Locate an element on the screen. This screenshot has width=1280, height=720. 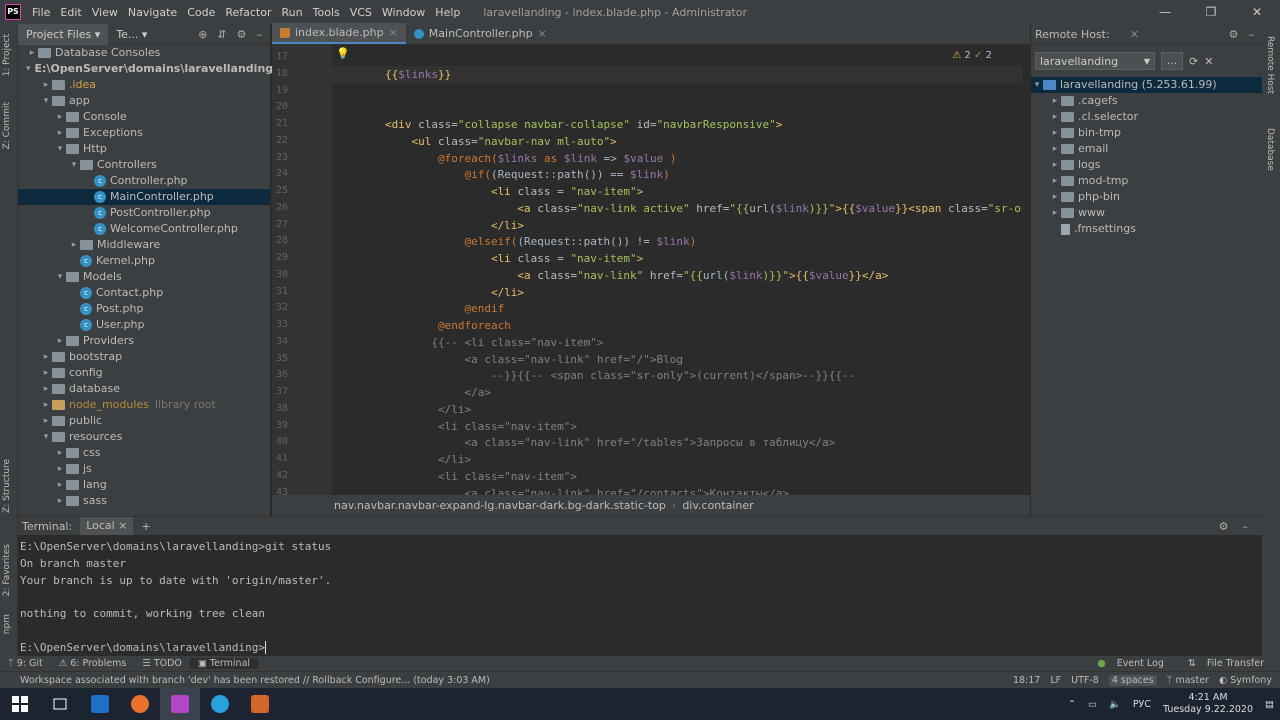
tree-item: ▸ Database Consoles is located at coordinates (144, 53).